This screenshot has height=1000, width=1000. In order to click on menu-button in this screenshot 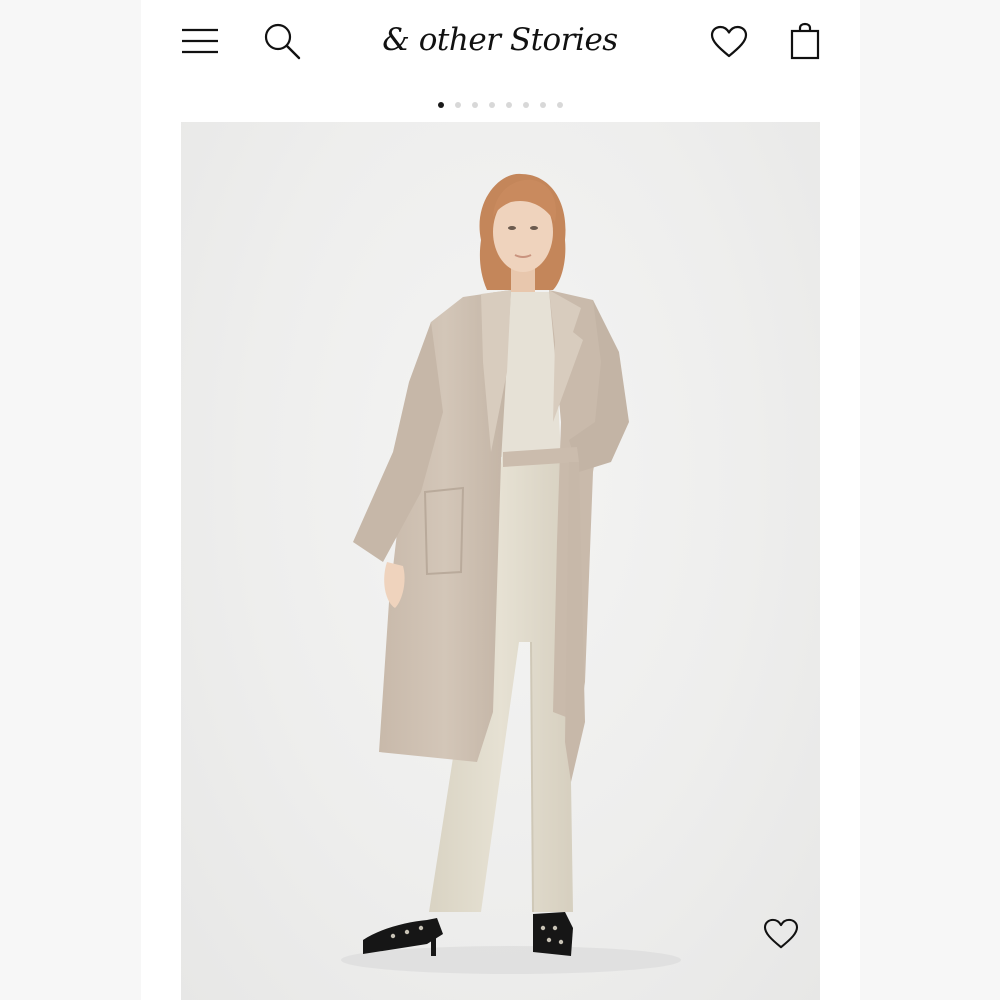, I will do `click(200, 41)`.